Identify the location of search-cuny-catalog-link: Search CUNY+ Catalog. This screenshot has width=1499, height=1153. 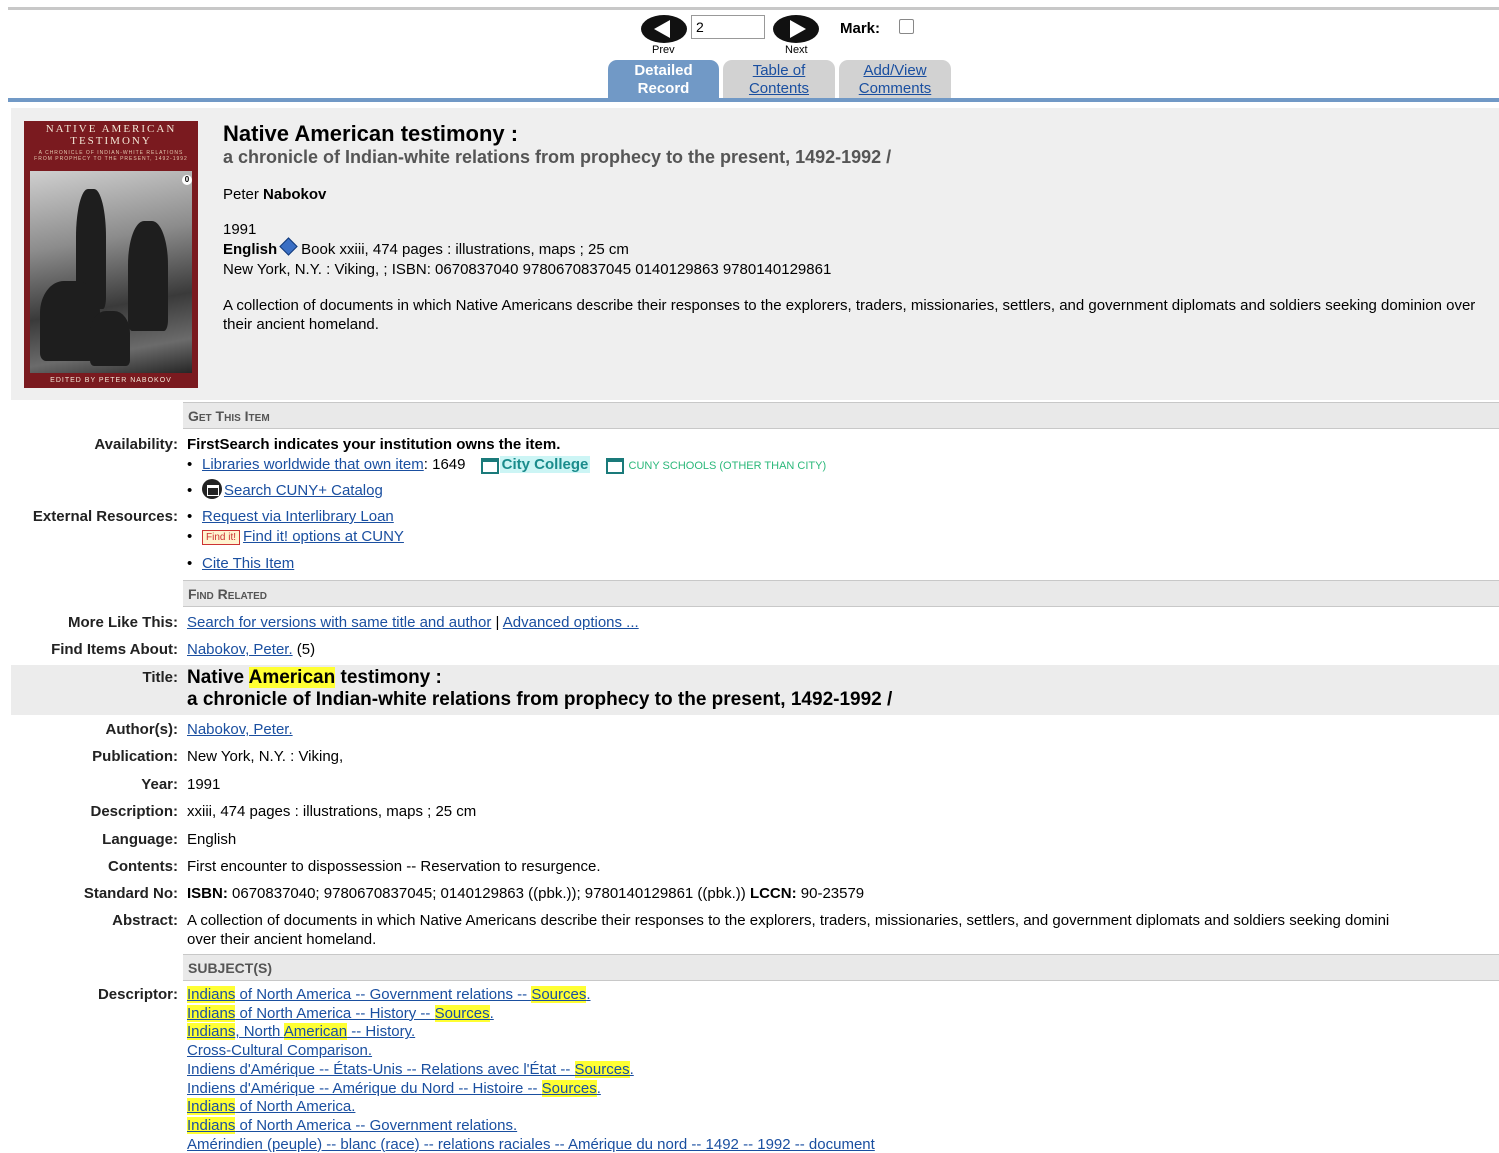
(303, 490).